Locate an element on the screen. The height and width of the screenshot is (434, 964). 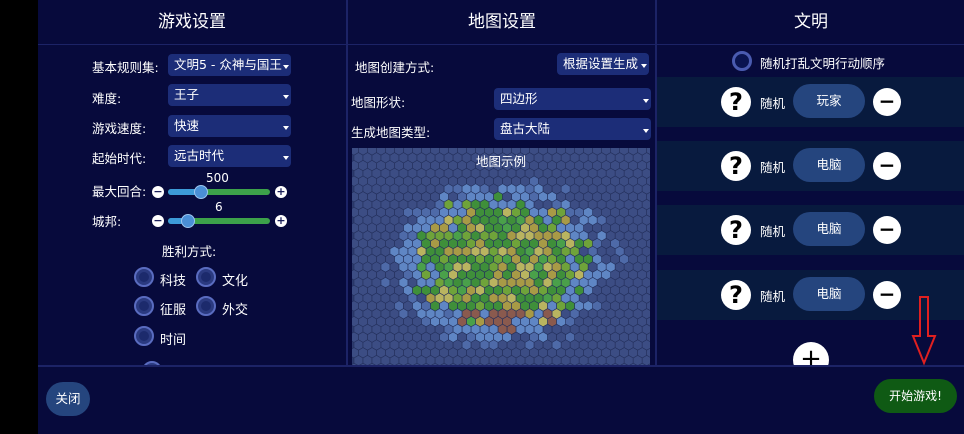
max-turns-value: 500 is located at coordinates (217, 178).